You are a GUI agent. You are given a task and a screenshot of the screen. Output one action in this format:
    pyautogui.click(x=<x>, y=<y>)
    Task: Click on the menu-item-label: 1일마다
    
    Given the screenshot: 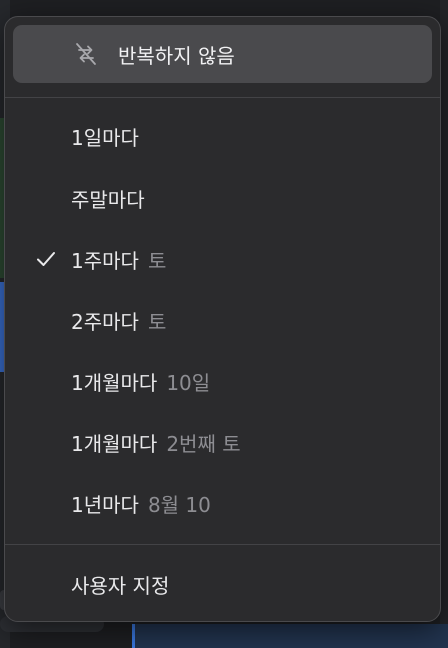 What is the action you would take?
    pyautogui.click(x=105, y=137)
    